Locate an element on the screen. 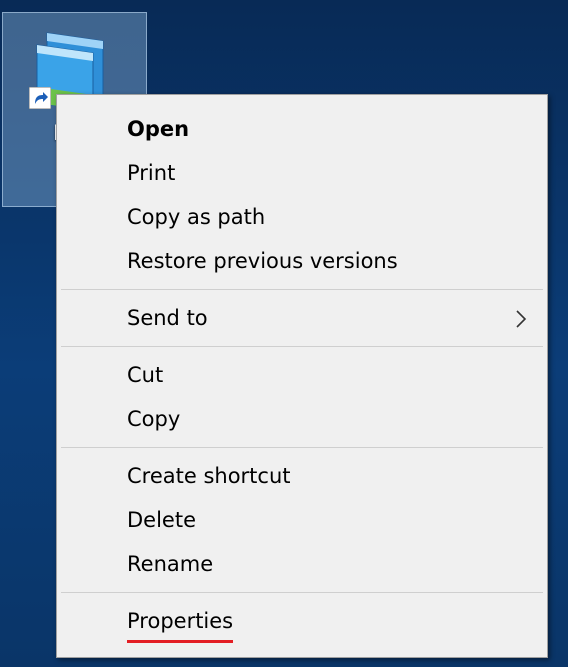 The width and height of the screenshot is (568, 667). menu-item-send-to: Send to is located at coordinates (302, 318).